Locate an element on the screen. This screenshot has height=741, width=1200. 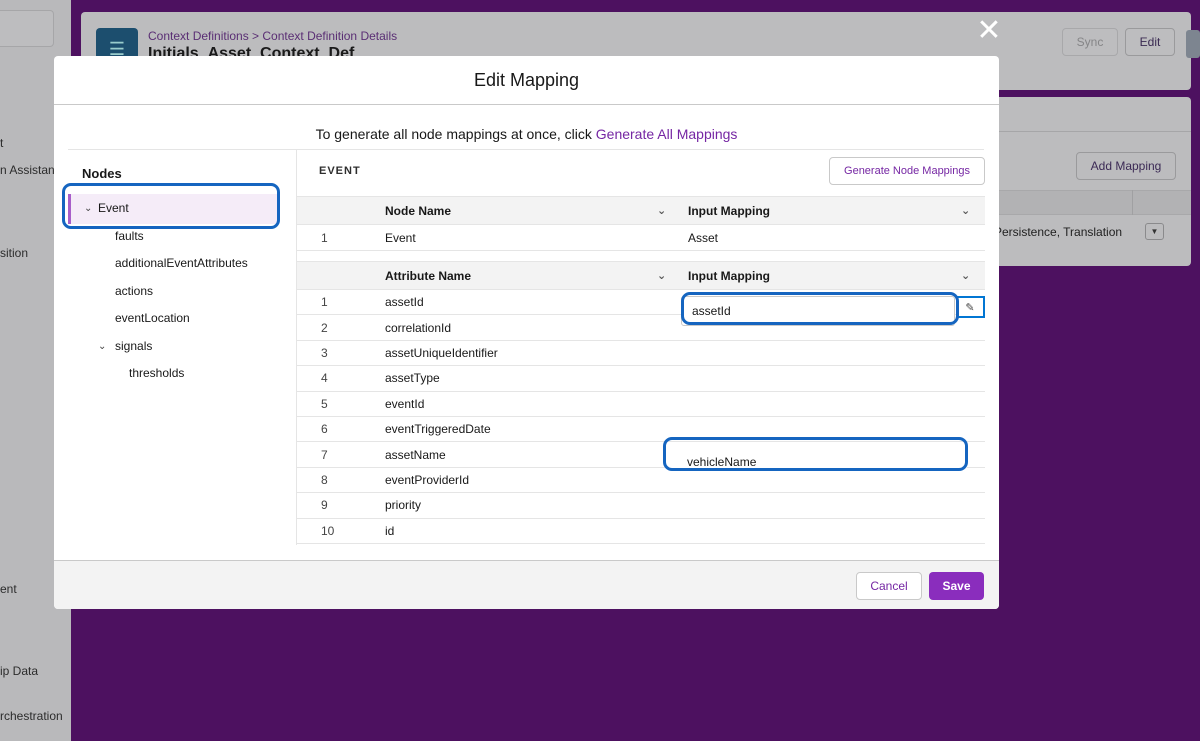
nodes-title: Nodes is located at coordinates (102, 173).